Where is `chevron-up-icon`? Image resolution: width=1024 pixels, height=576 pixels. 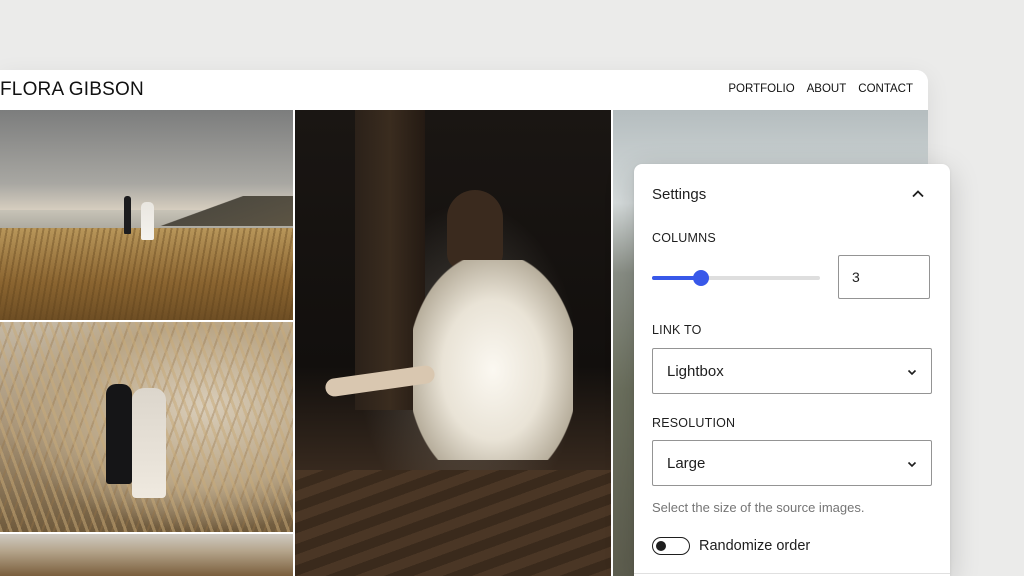 chevron-up-icon is located at coordinates (918, 194).